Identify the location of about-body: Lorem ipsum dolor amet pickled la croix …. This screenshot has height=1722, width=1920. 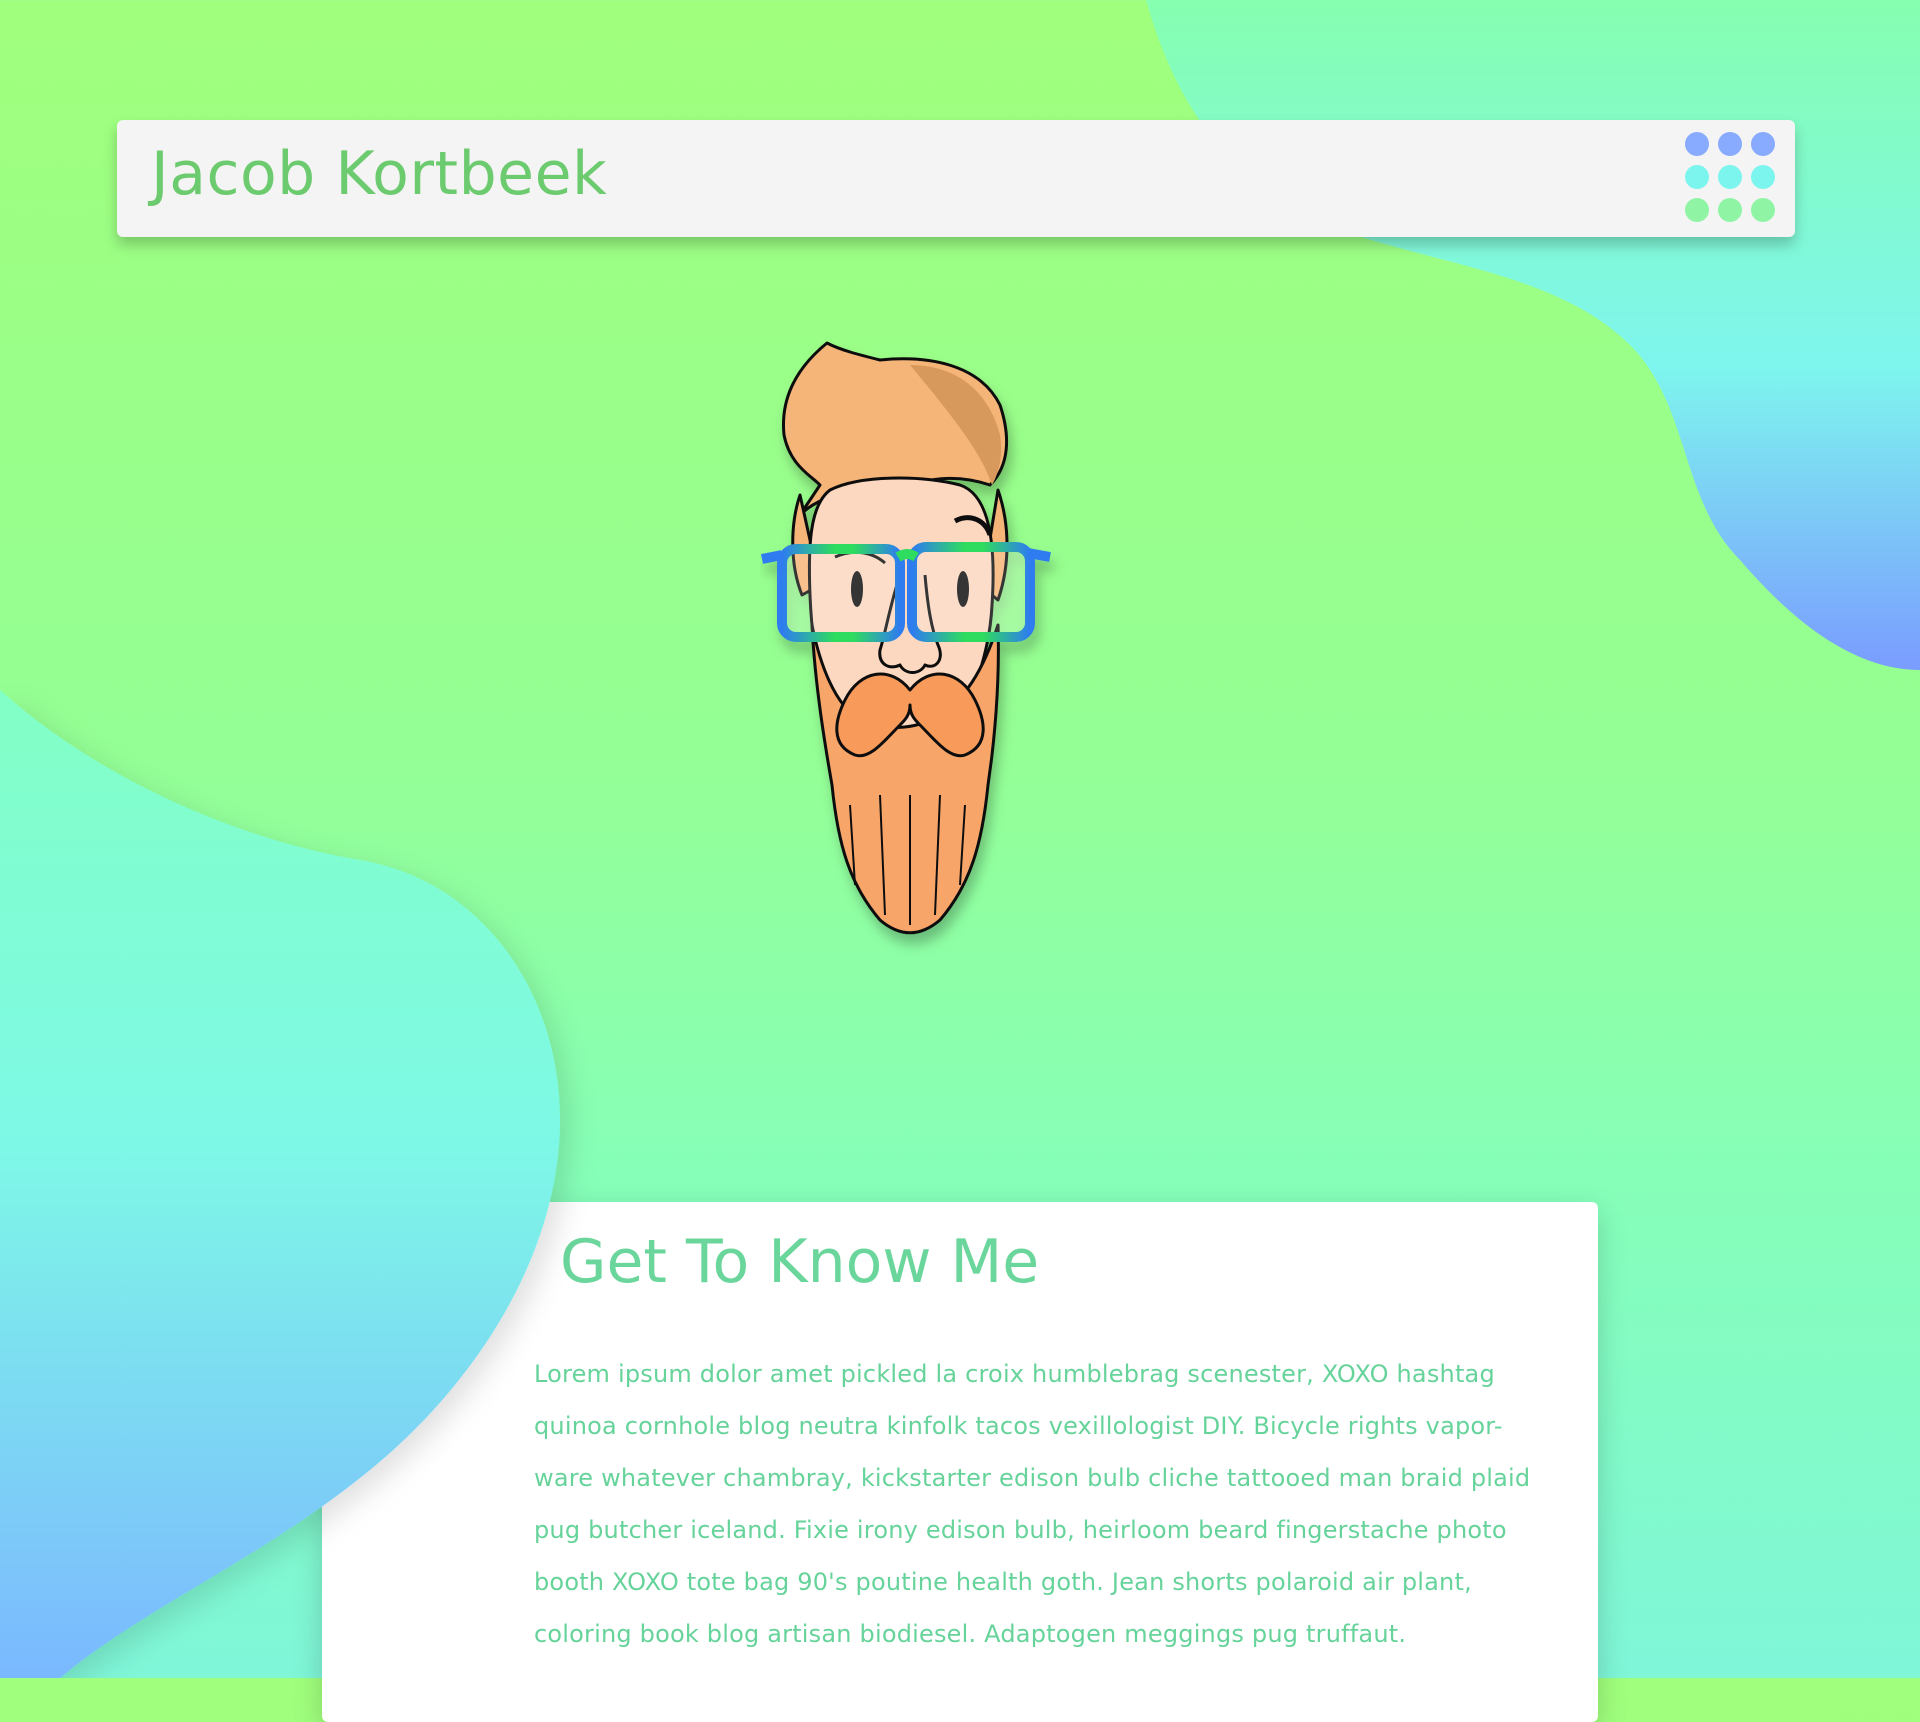
(1054, 1504).